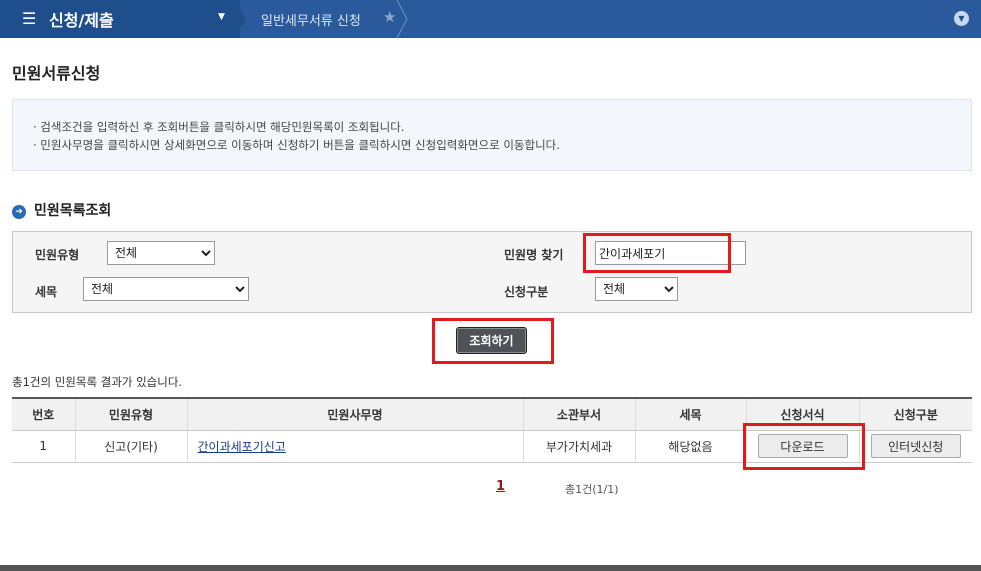 Image resolution: width=981 pixels, height=571 pixels. I want to click on row-apply-cell: 인터넷신청, so click(915, 446).